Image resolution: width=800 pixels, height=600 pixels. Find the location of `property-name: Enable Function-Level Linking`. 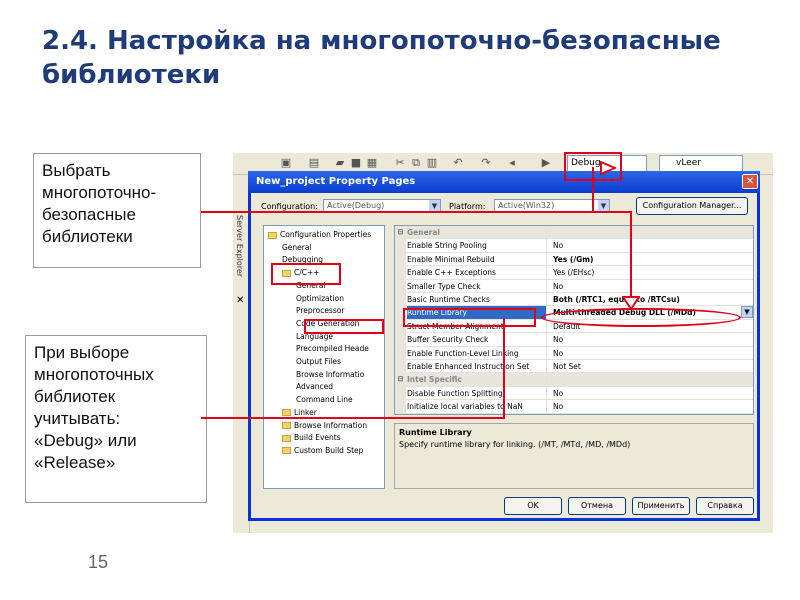

property-name: Enable Function-Level Linking is located at coordinates (477, 353).